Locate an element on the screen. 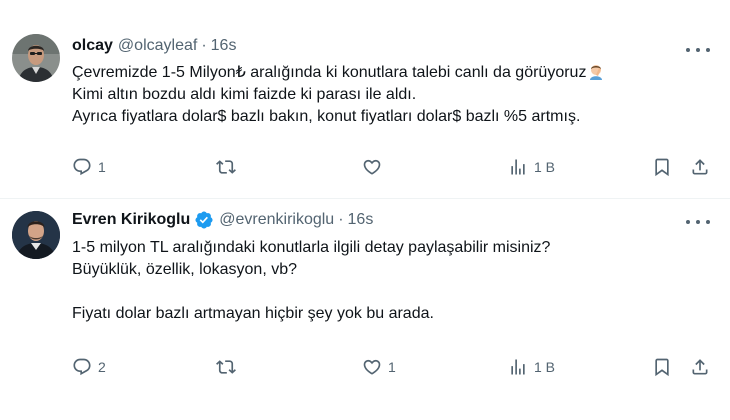  tweet-actions: 2 1 1 B is located at coordinates (365, 367).